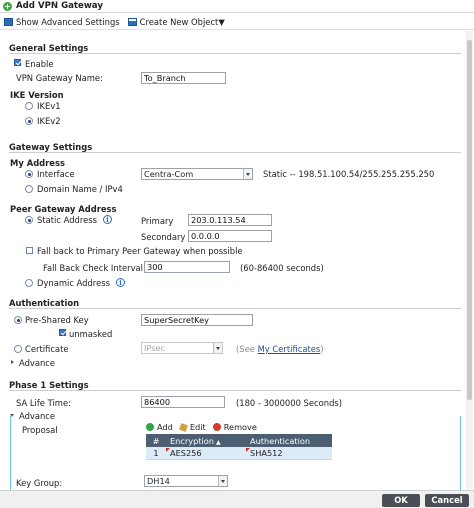  Describe the element at coordinates (401, 500) in the screenshot. I see `ok-button: OK` at that location.